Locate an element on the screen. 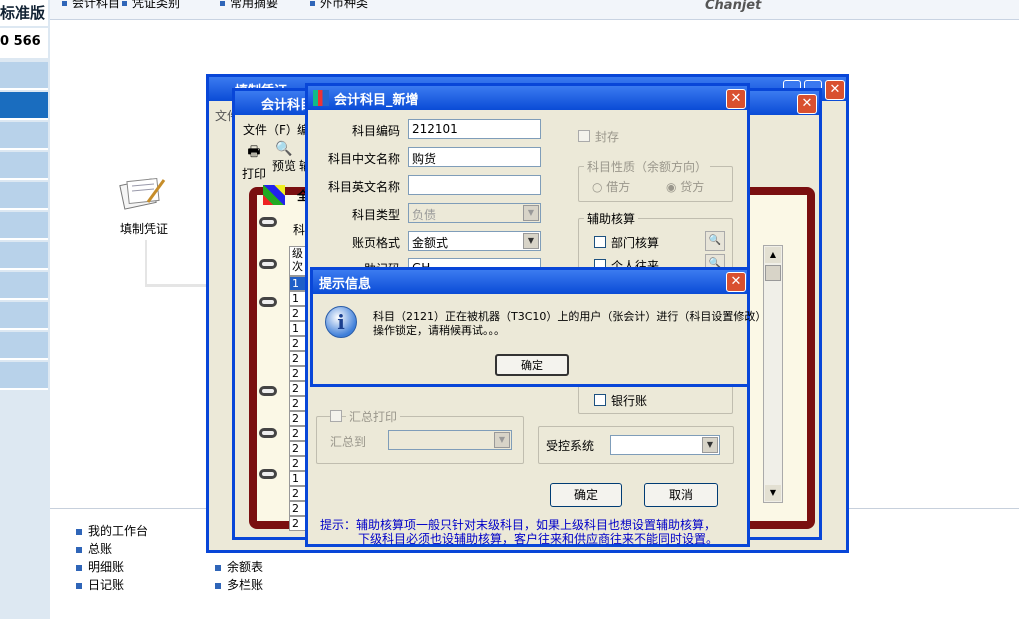 The image size is (1019, 619). type-label: 科目类型 is located at coordinates (375, 215).